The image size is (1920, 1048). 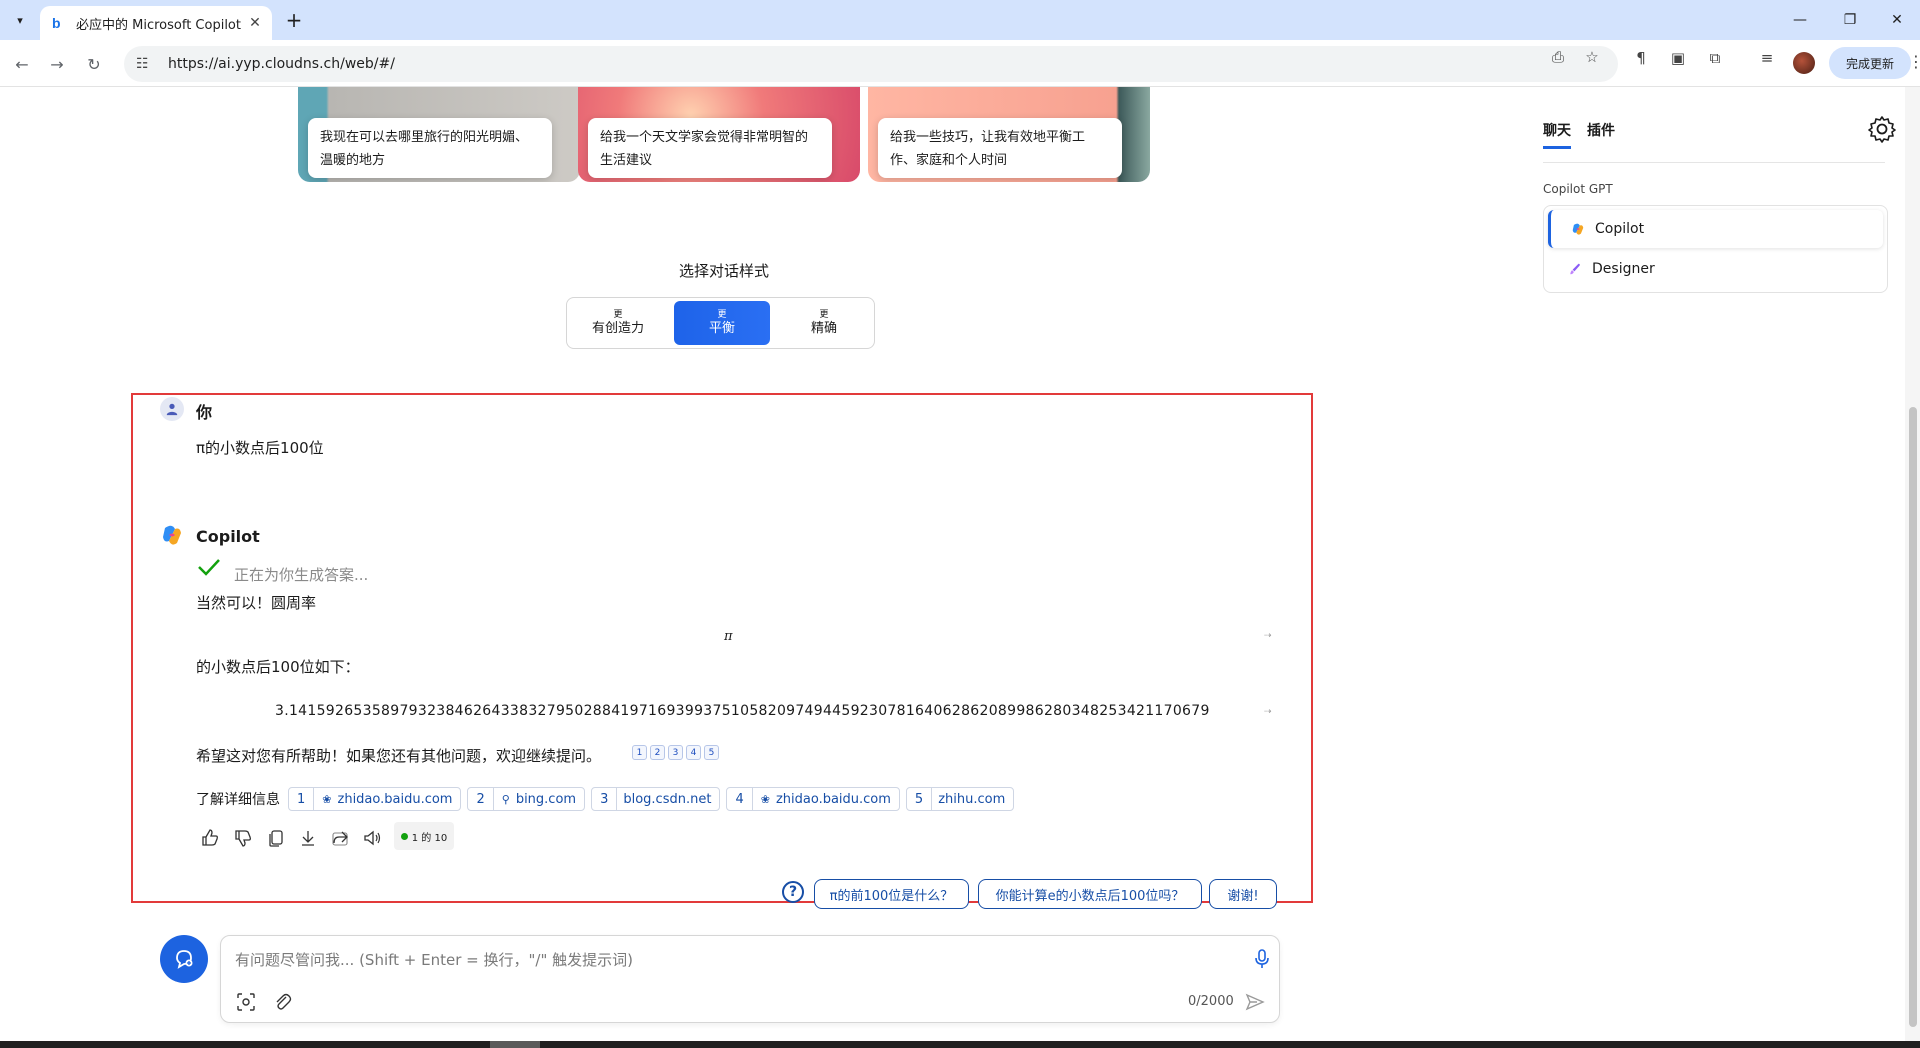 What do you see at coordinates (1715, 269) in the screenshot?
I see `gpt-item-designer: Designer` at bounding box center [1715, 269].